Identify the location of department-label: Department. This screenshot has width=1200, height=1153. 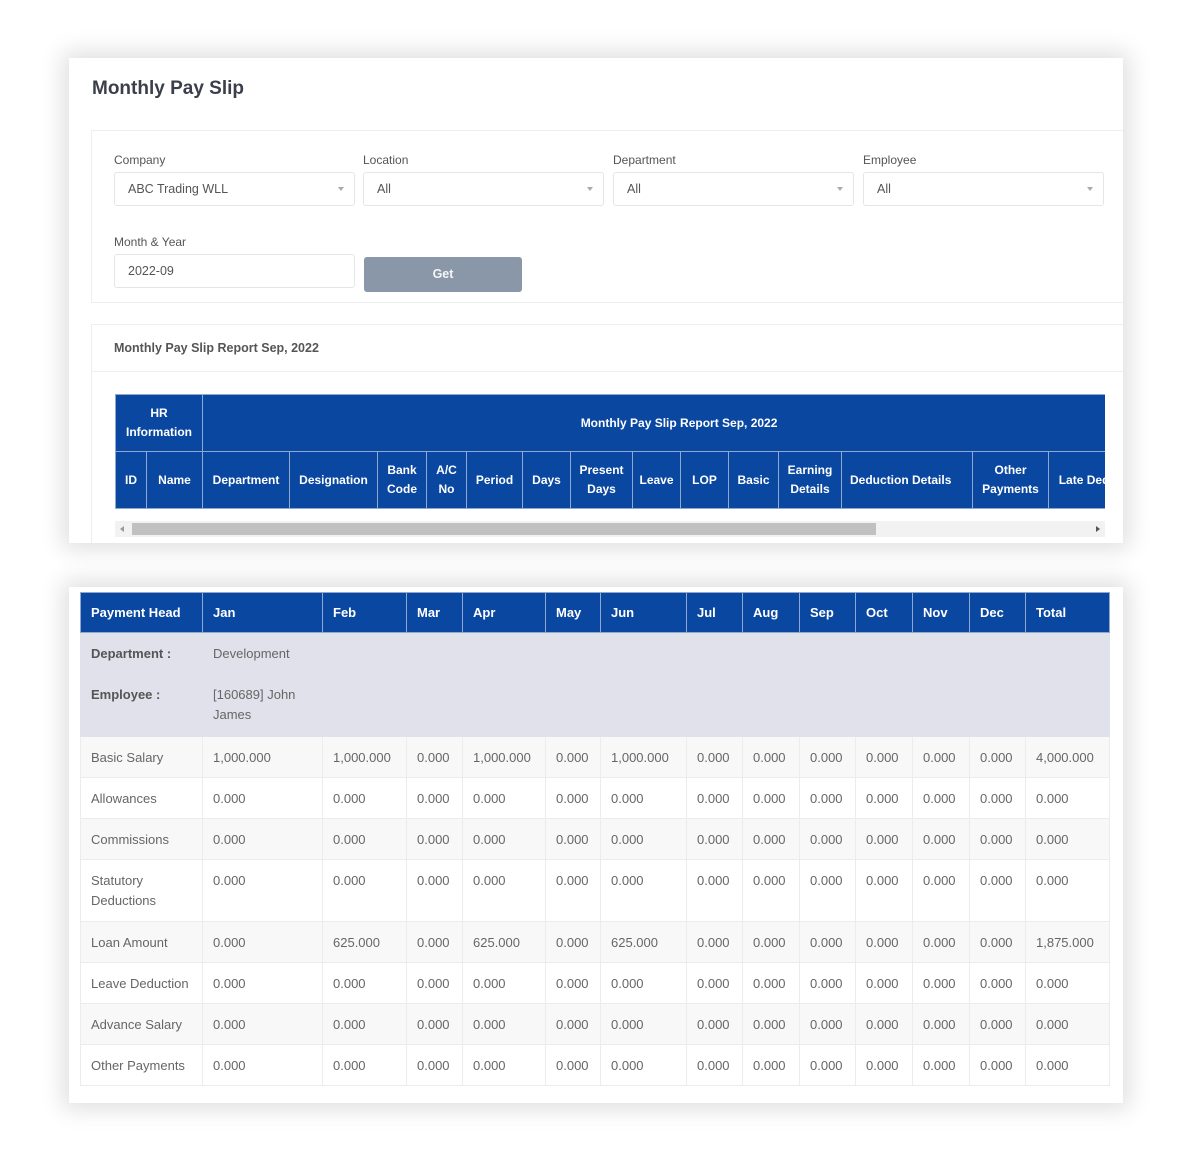
(644, 160).